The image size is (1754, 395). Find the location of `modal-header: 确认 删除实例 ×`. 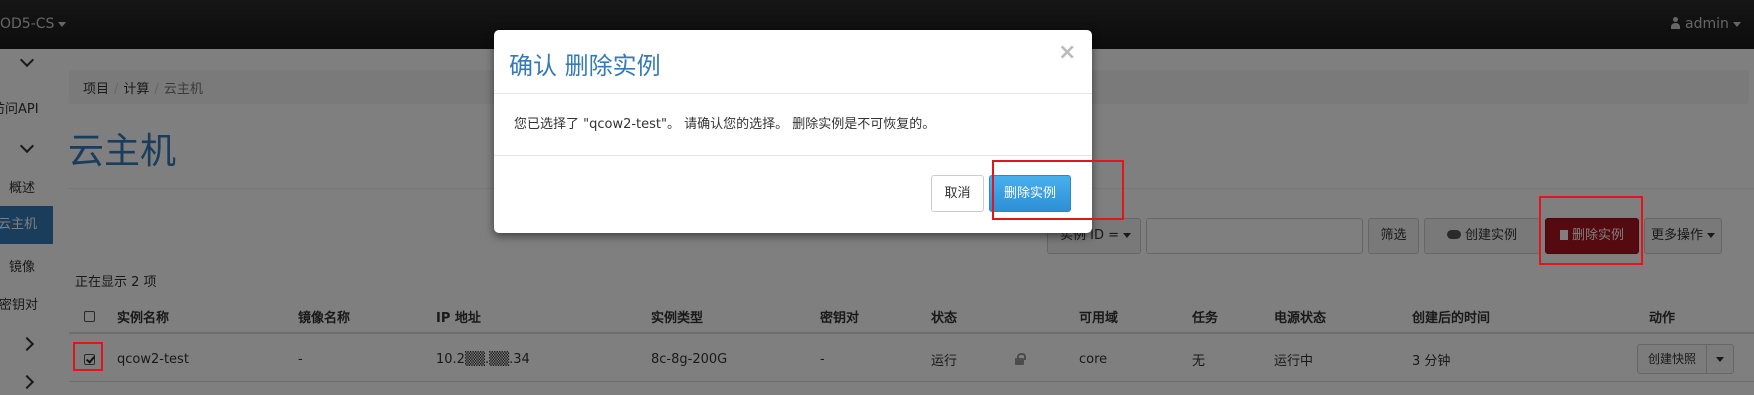

modal-header: 确认 删除实例 × is located at coordinates (793, 62).